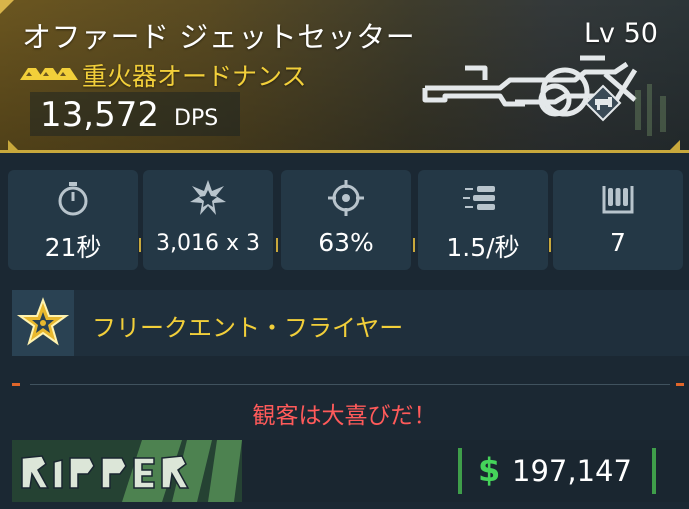  I want to click on star-badge-icon, so click(43, 321).